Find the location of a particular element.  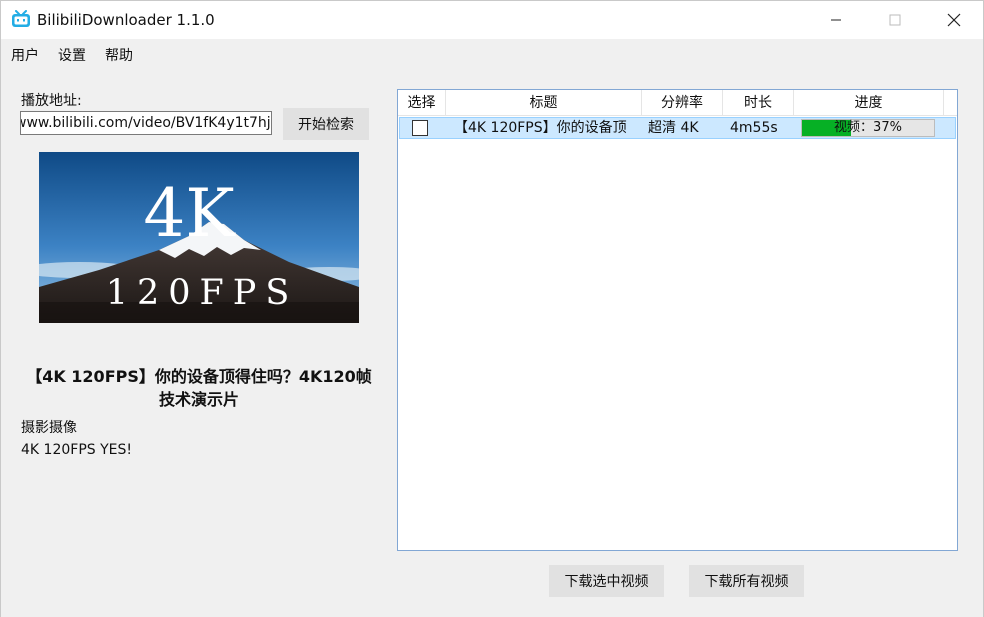

download-all-button: 下载所有视频 is located at coordinates (746, 581).